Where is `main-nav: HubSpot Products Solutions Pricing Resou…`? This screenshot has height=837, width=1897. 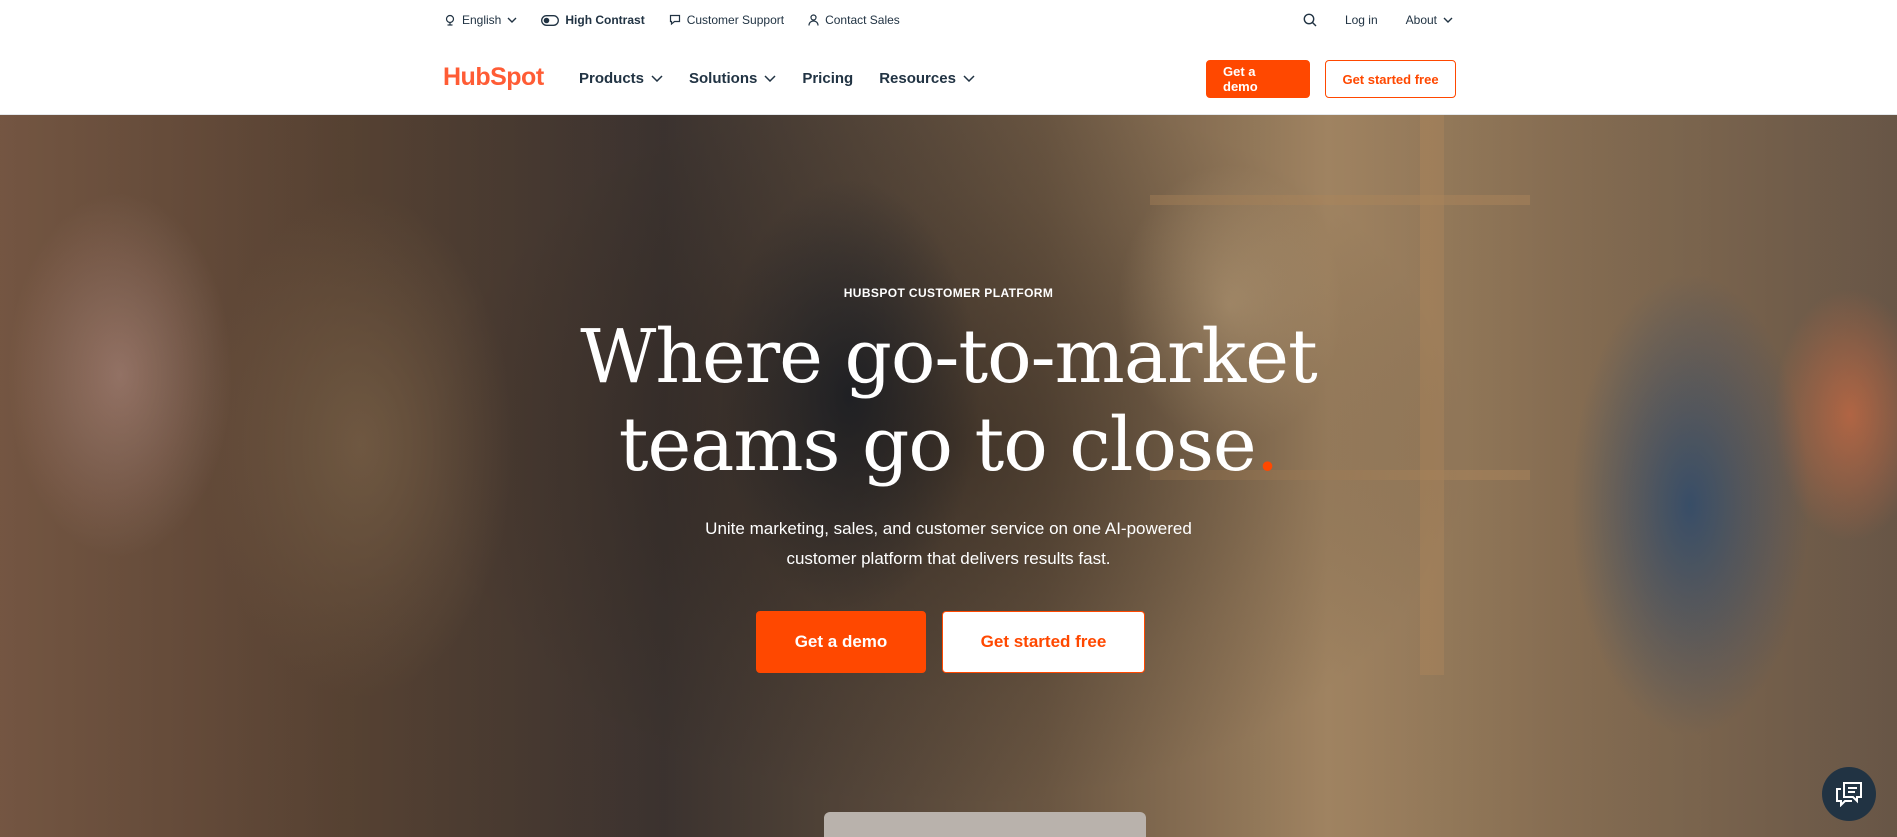
main-nav: HubSpot Products Solutions Pricing Resou… is located at coordinates (948, 77).